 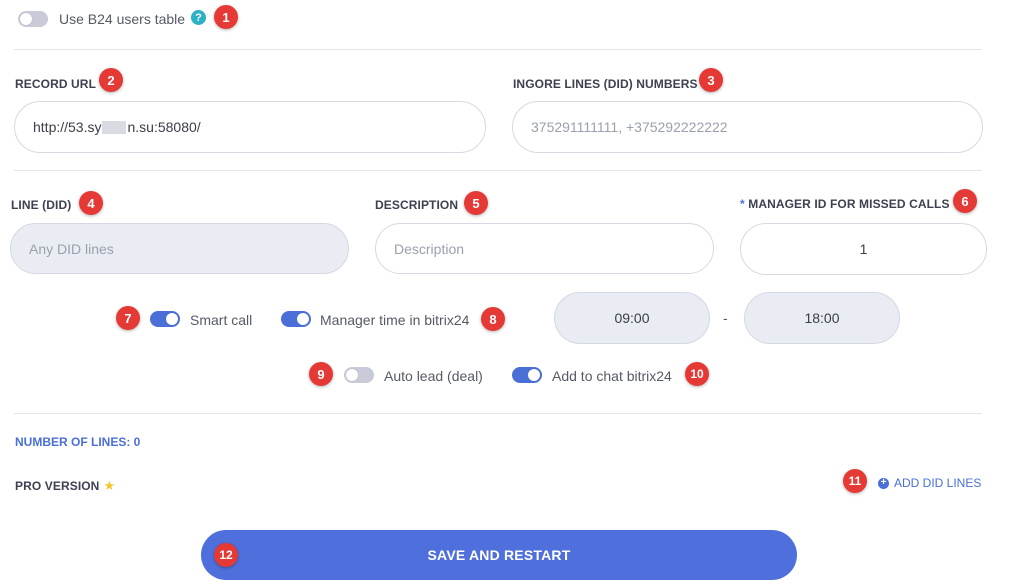 What do you see at coordinates (476, 203) in the screenshot?
I see `marker-5: 5` at bounding box center [476, 203].